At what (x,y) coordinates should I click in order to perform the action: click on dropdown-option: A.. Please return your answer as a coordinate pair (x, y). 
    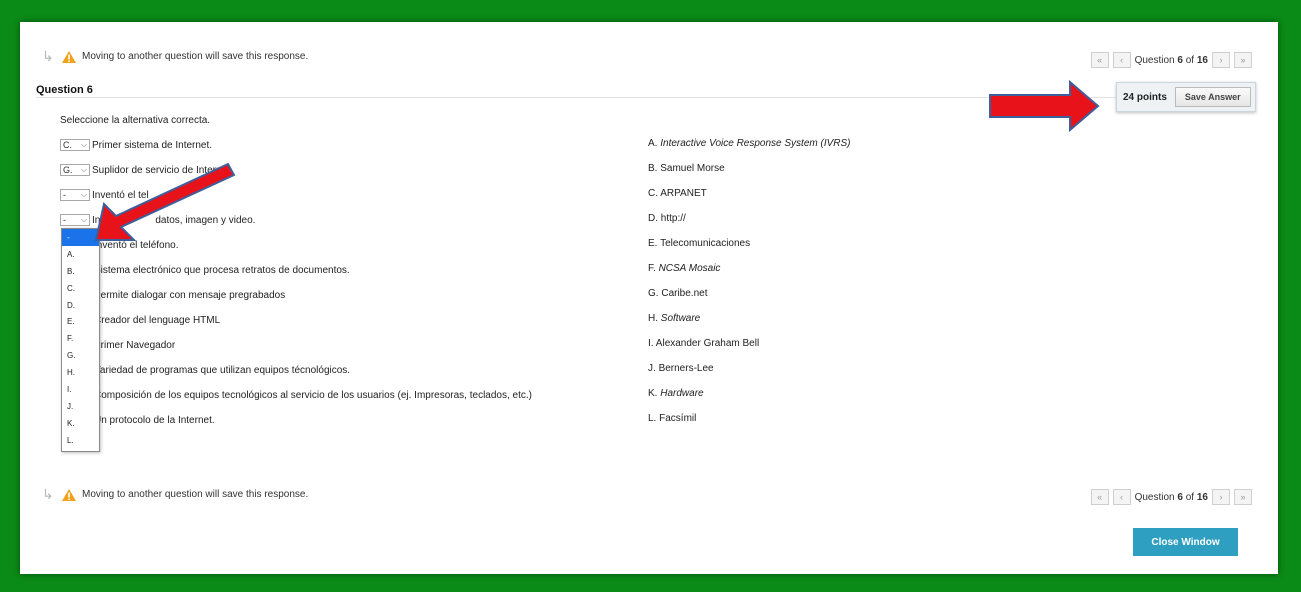
    Looking at the image, I should click on (80, 254).